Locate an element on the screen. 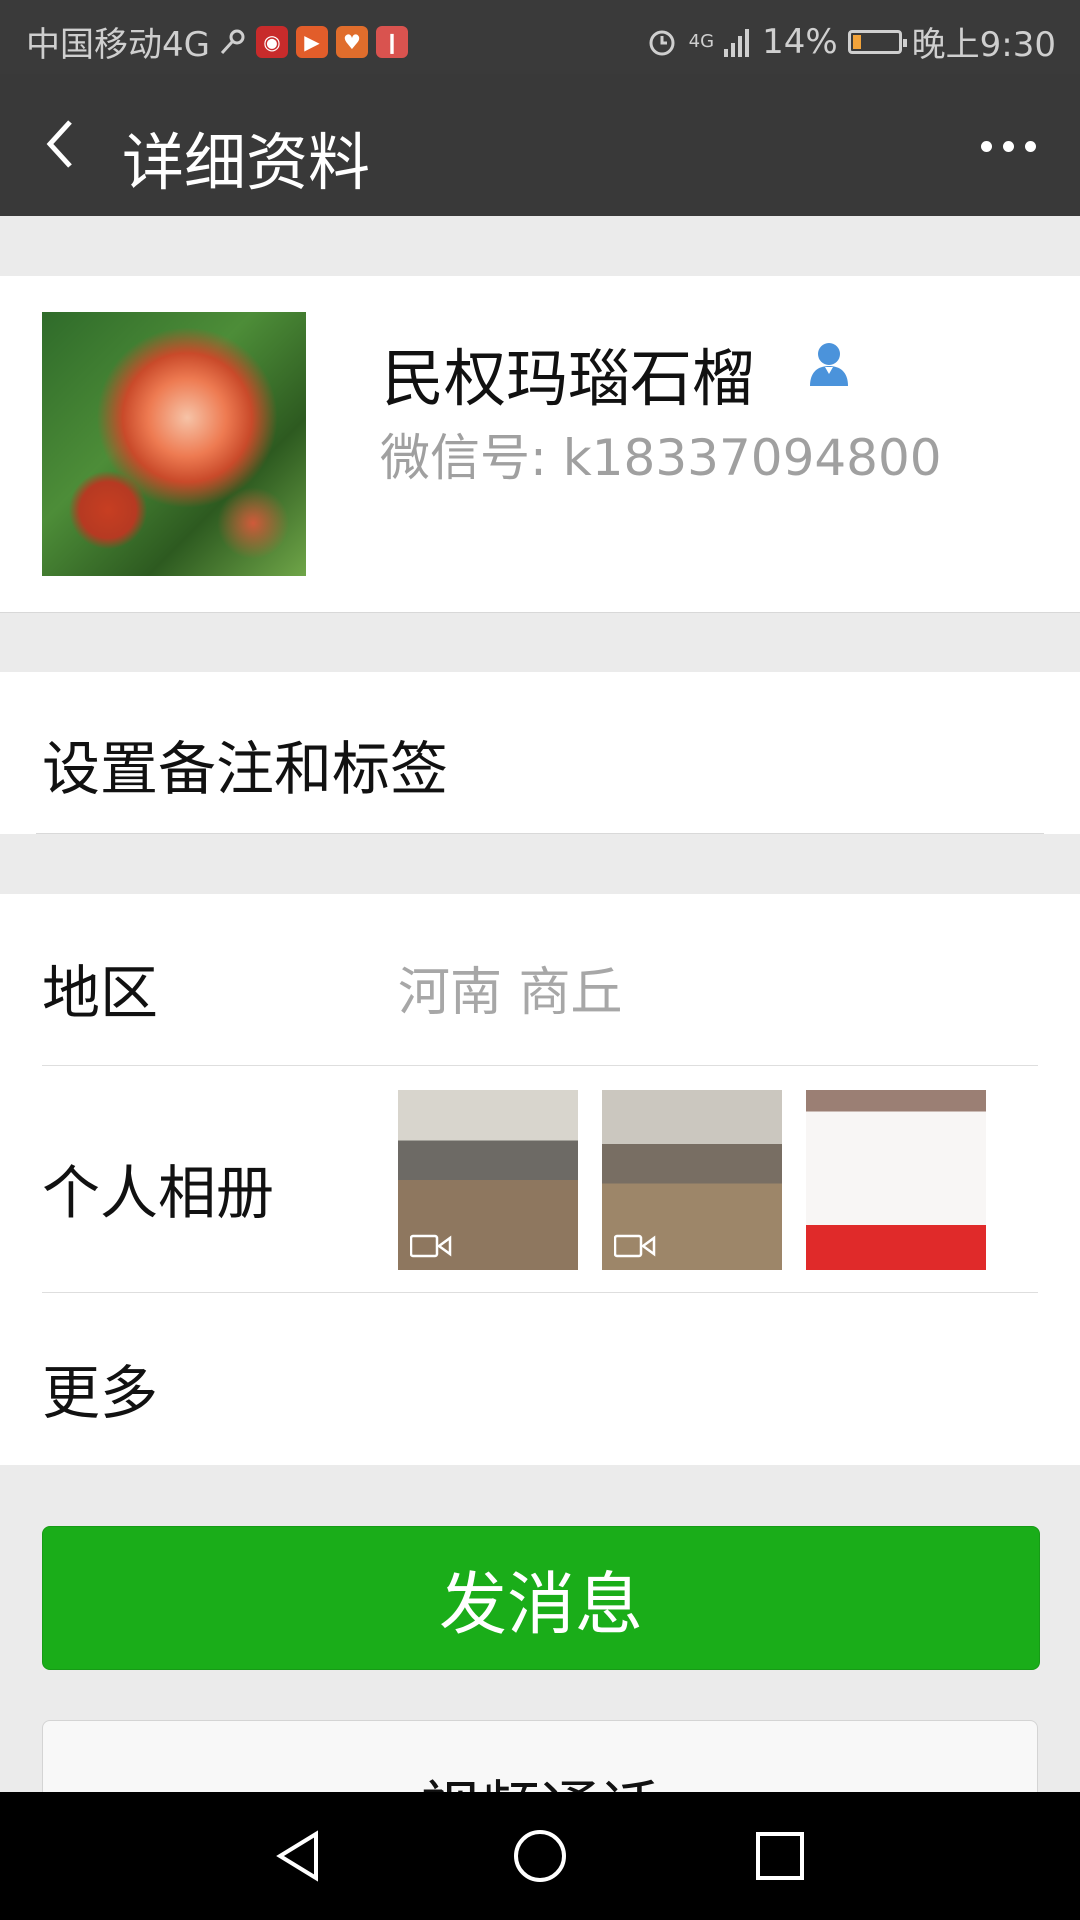 The height and width of the screenshot is (1920, 1080). remark-tag-row: 设置备注和标签 is located at coordinates (540, 753).